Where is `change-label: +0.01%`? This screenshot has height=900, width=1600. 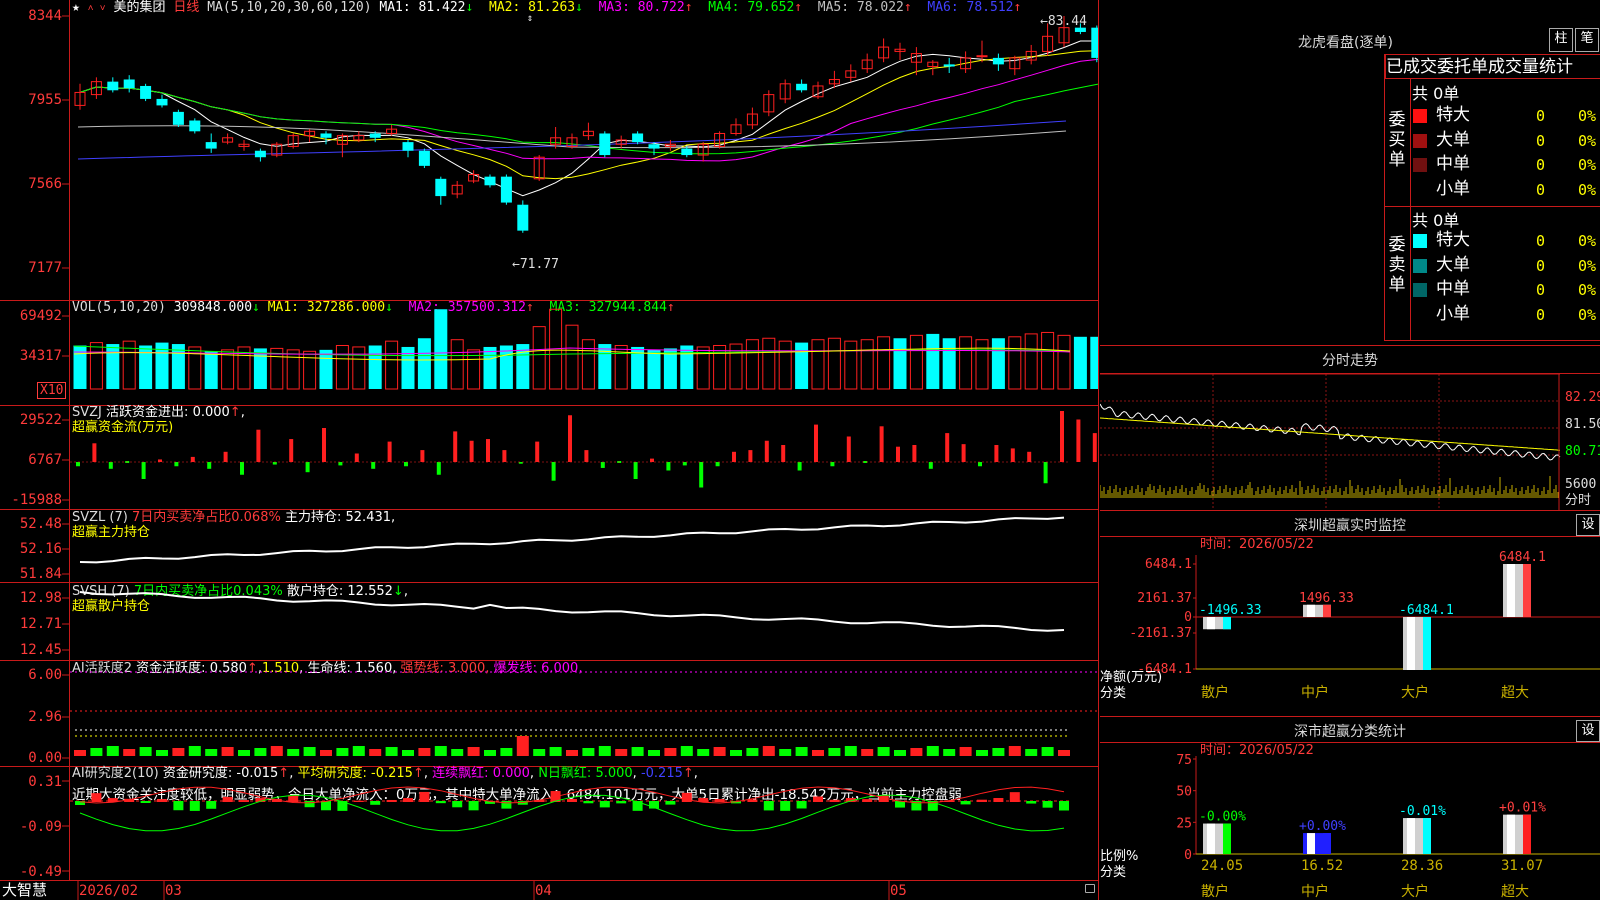 change-label: +0.01% is located at coordinates (1522, 808).